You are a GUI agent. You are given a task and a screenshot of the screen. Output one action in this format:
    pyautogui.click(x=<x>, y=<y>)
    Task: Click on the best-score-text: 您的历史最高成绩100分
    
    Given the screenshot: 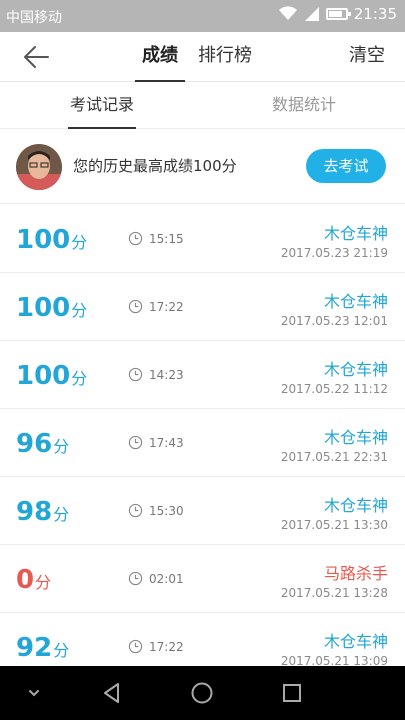 What is the action you would take?
    pyautogui.click(x=155, y=166)
    